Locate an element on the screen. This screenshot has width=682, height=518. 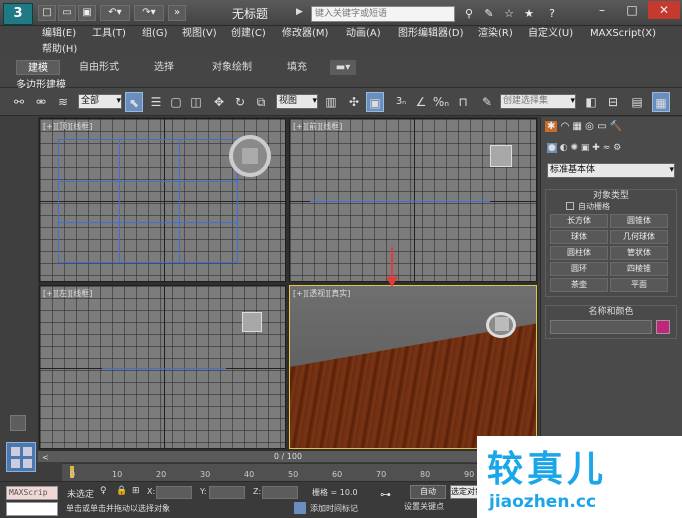
edit-named-selection-icon: ✎ is located at coordinates (487, 102).